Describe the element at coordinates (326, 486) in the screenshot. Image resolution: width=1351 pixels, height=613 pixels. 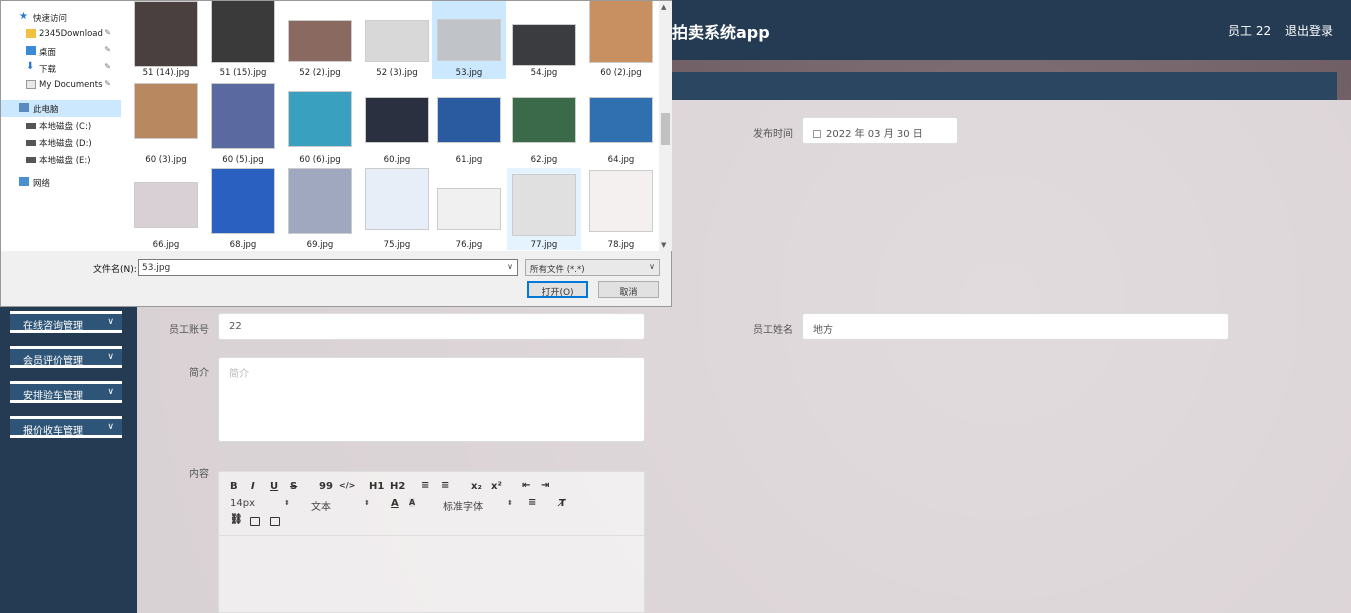
I see `quote-button: 99` at that location.